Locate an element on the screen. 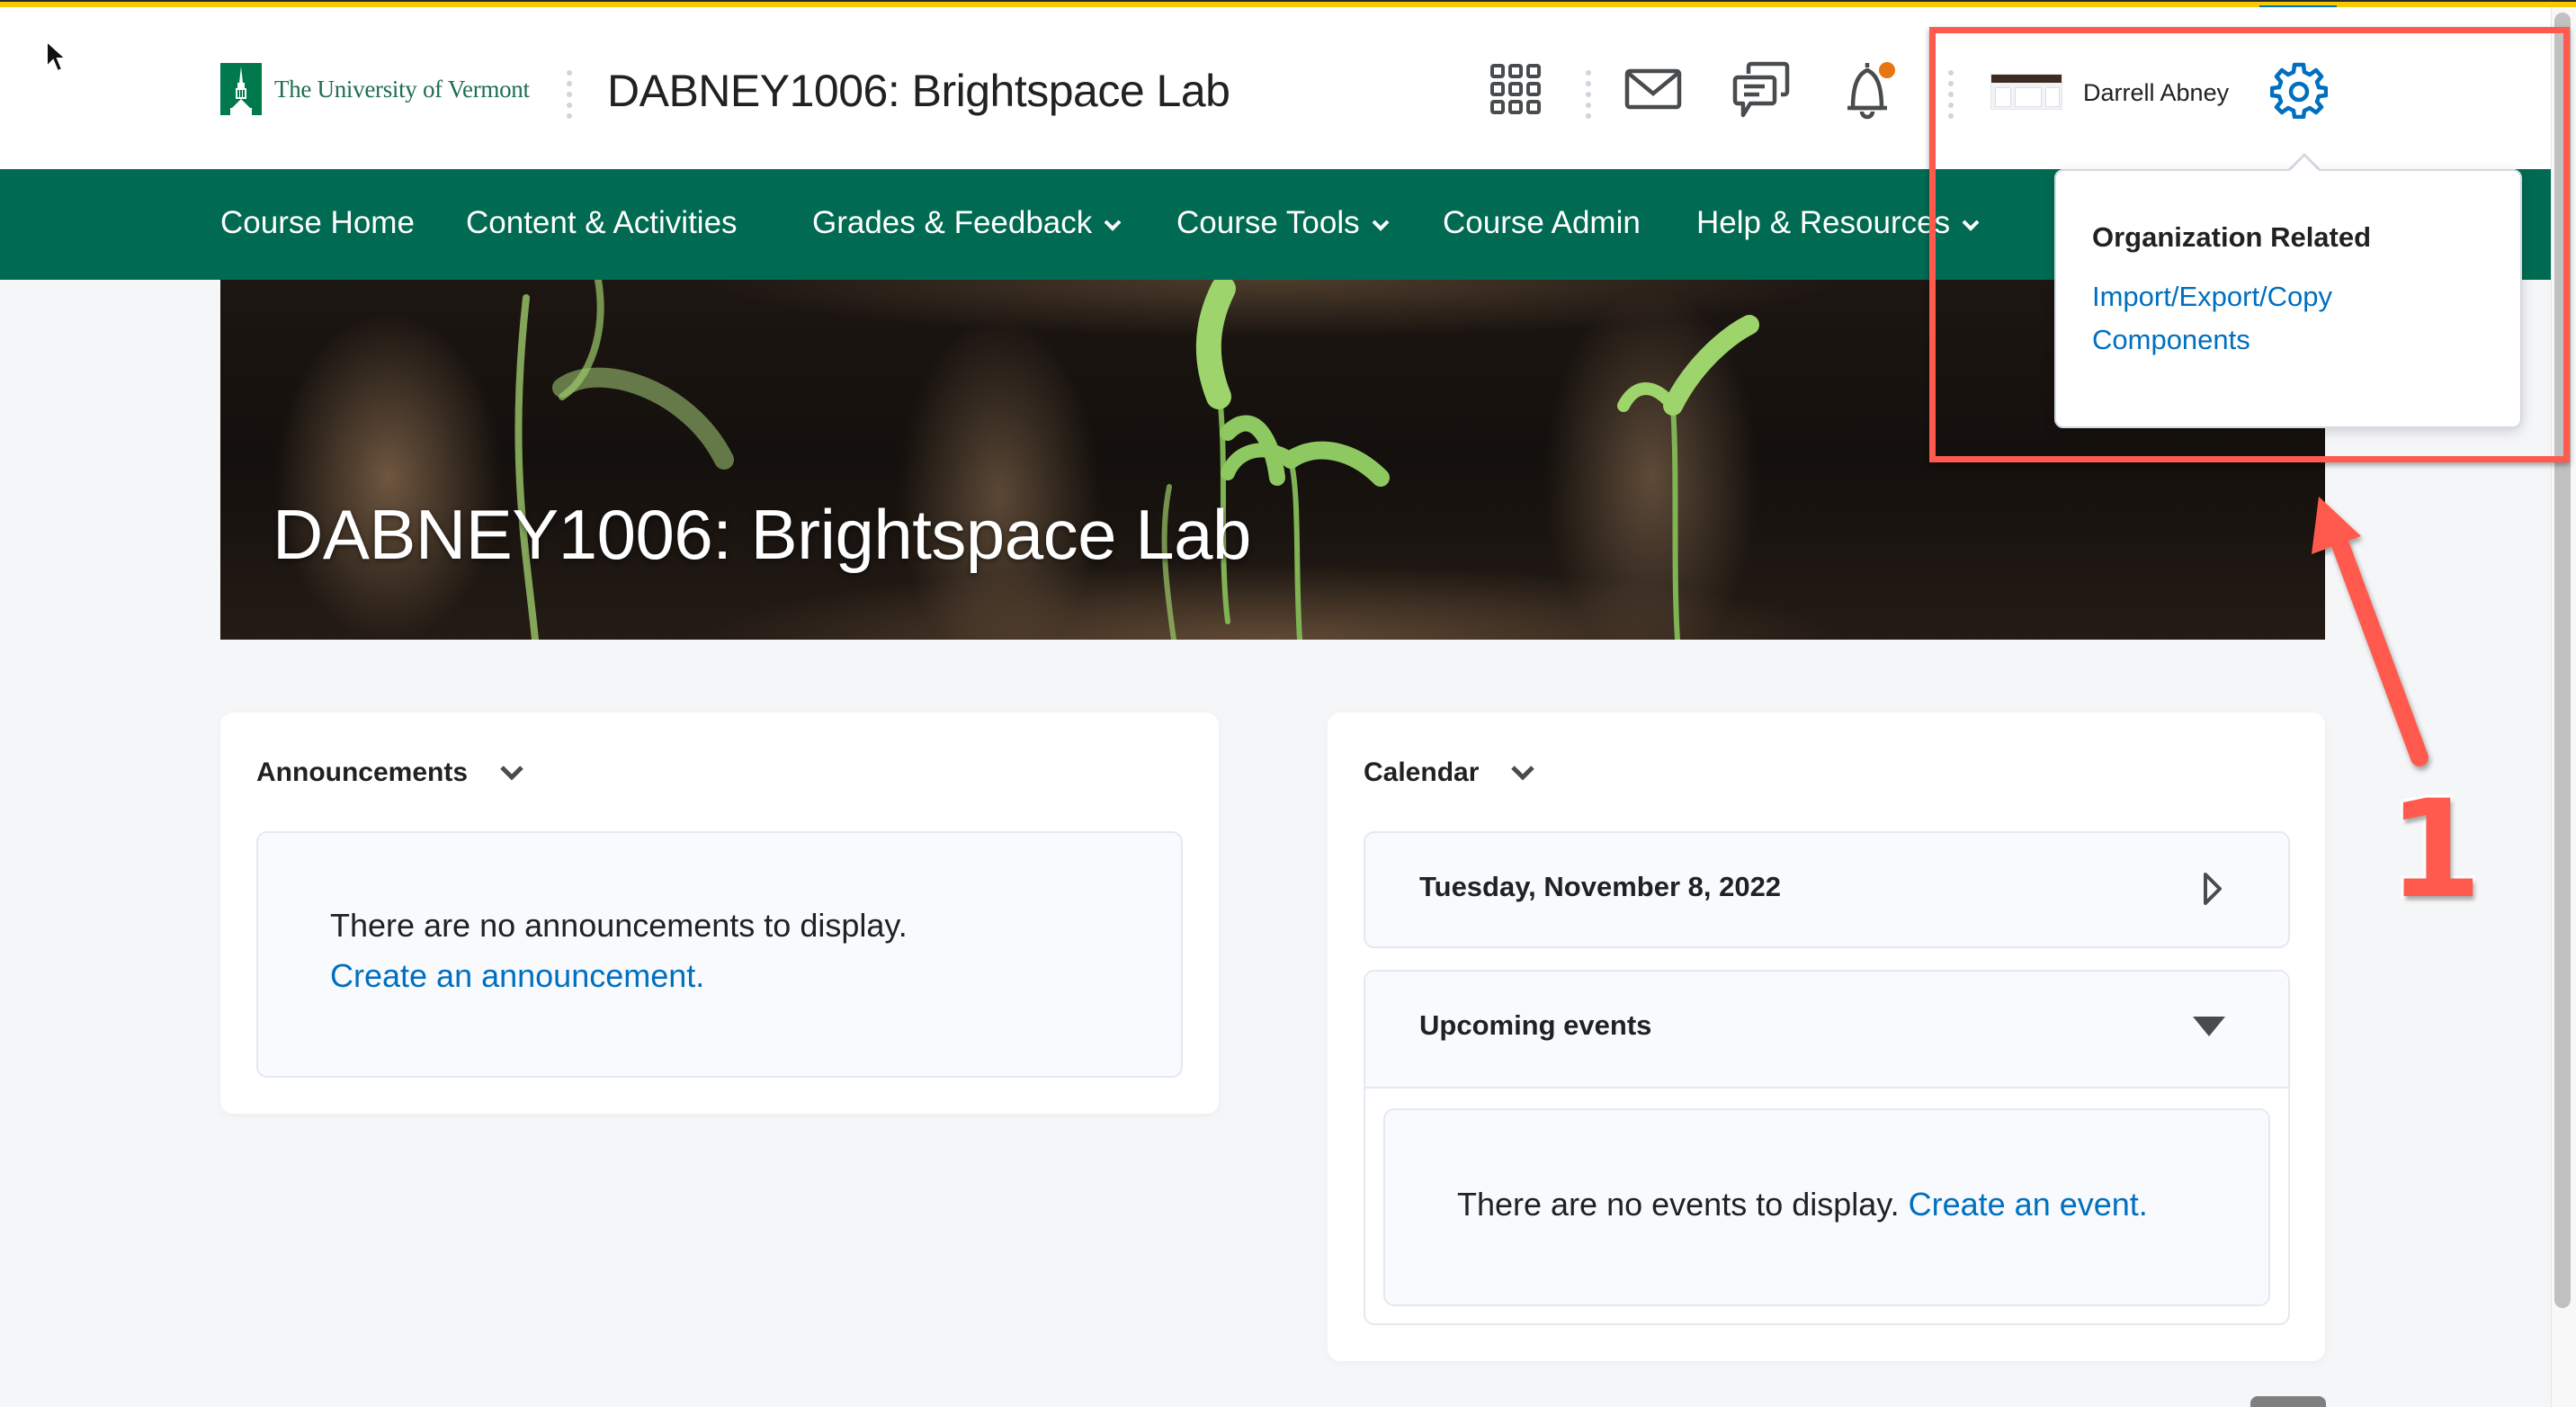  top-accent-strip is located at coordinates (1288, 3).